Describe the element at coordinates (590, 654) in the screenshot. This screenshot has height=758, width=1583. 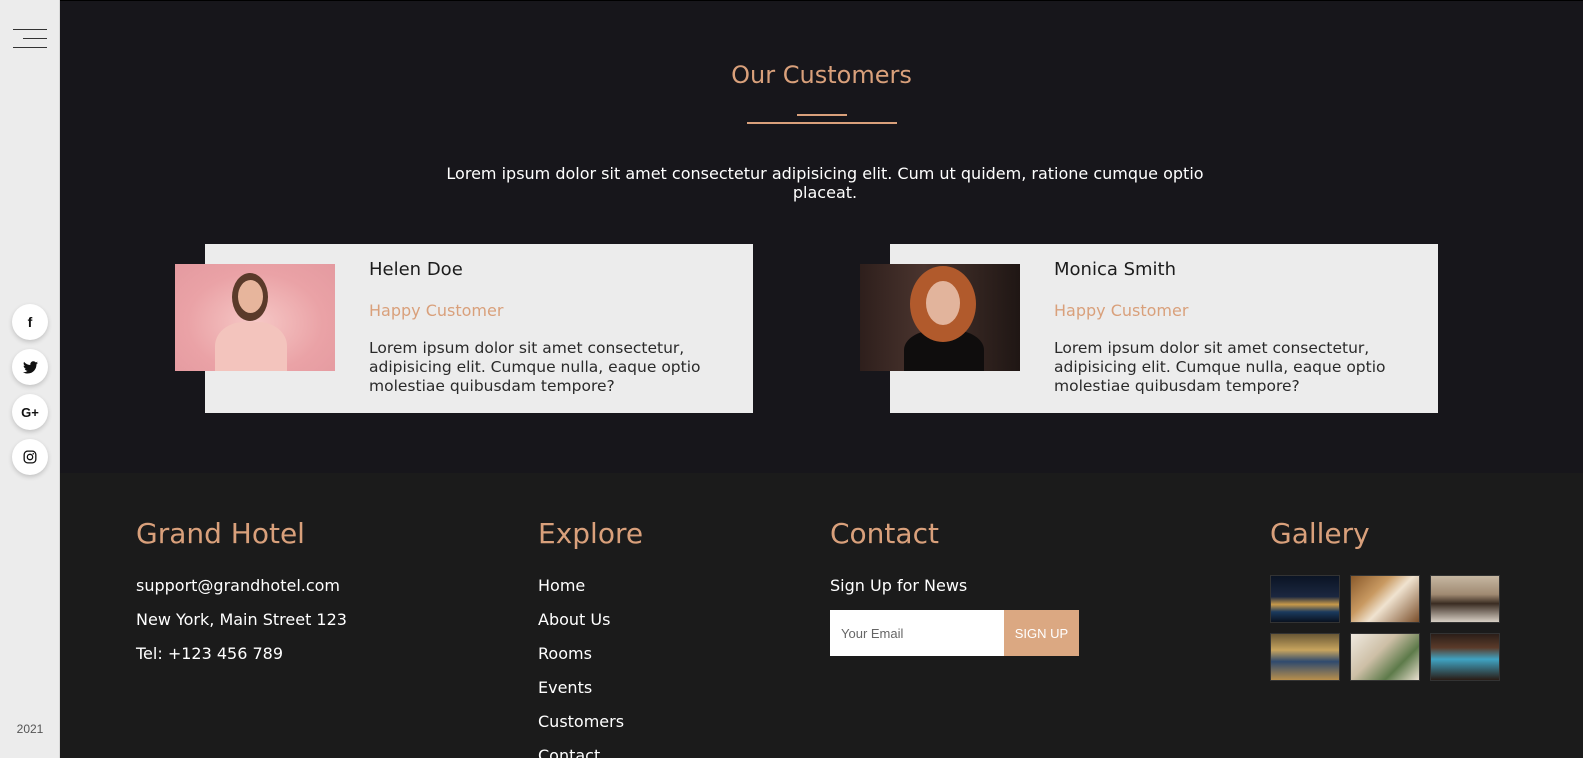
I see `footer-link-rooms: Rooms` at that location.